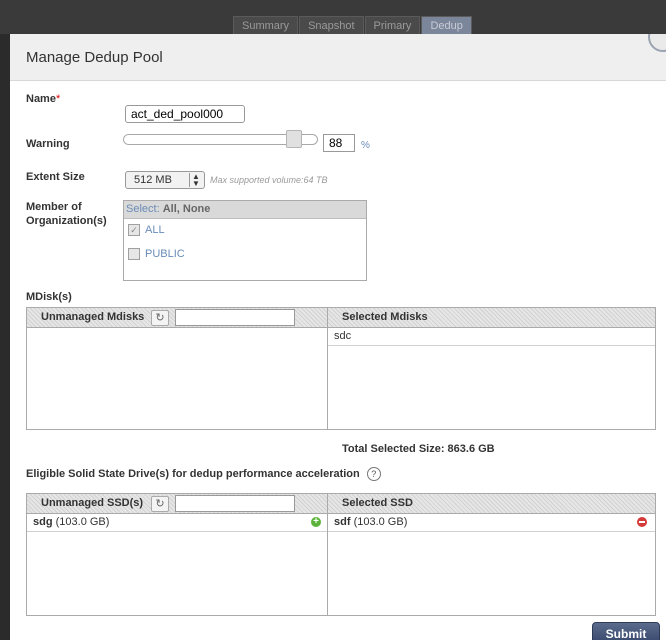 This screenshot has height=640, width=666. Describe the element at coordinates (165, 254) in the screenshot. I see `organization-label: PUBLIC` at that location.